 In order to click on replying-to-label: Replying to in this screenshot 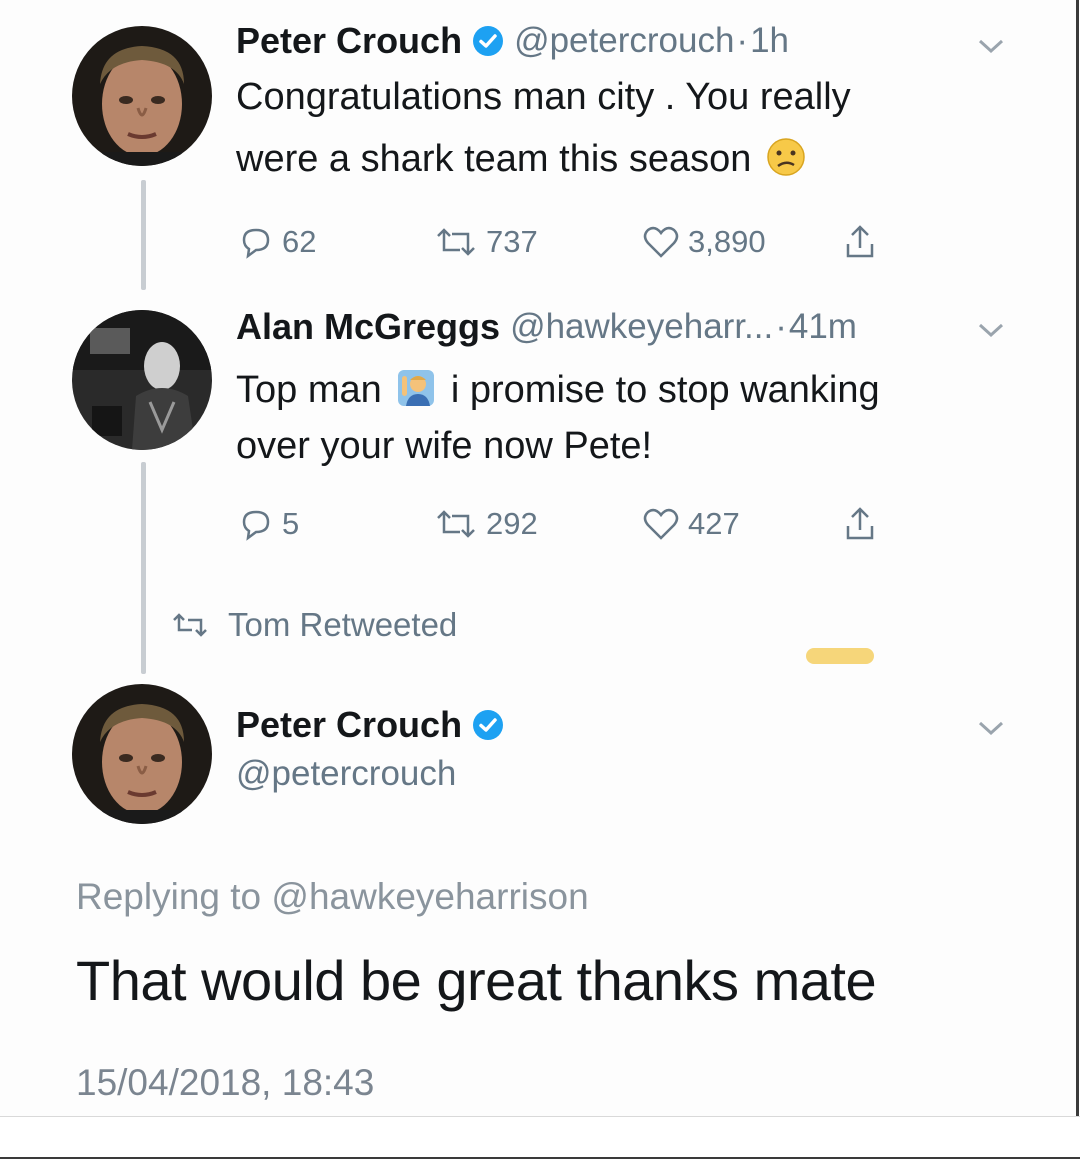, I will do `click(169, 896)`.